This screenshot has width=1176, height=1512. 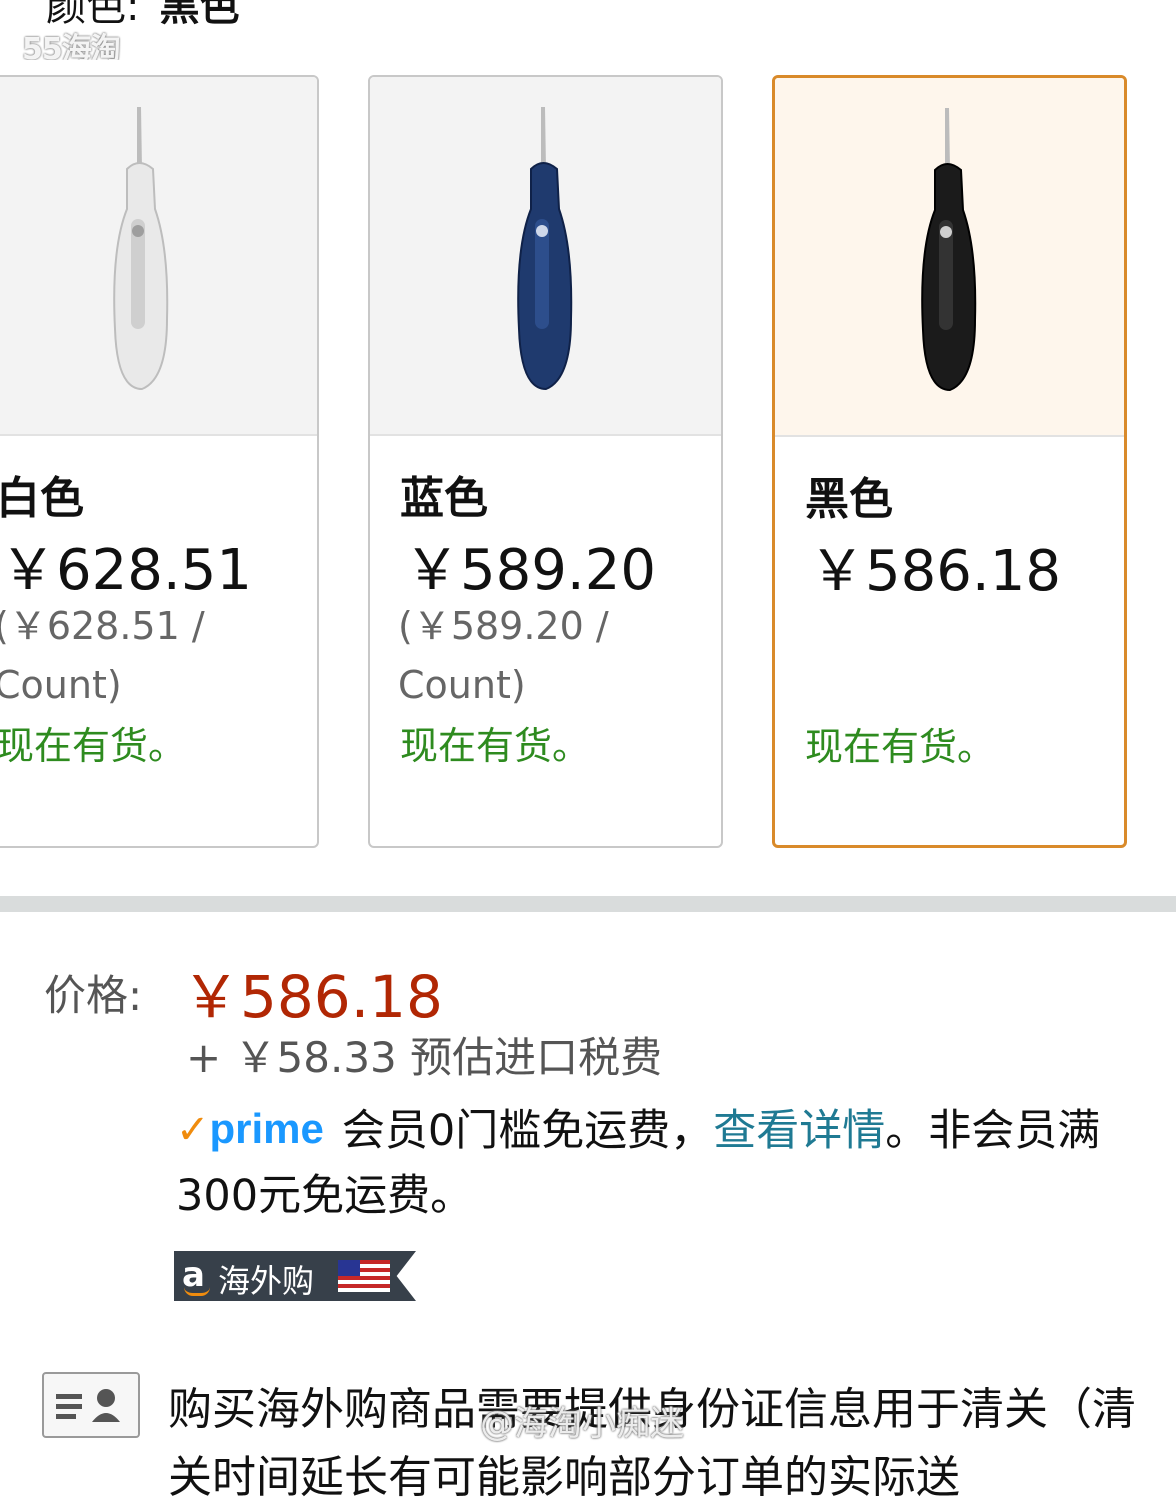 What do you see at coordinates (159, 461) in the screenshot?
I see `color-swatch-white: 白色 ￥628.51 (￥628.51 / Count) 现在有货。` at bounding box center [159, 461].